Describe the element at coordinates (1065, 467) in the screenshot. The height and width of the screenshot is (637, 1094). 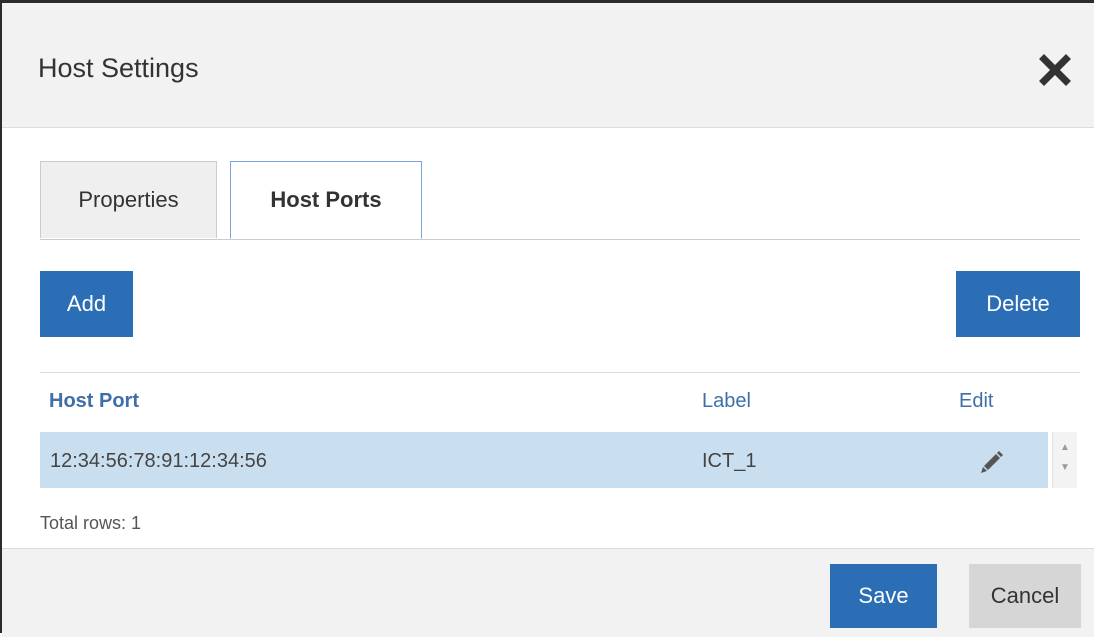
I see `scroll-down-icon: ▼` at that location.